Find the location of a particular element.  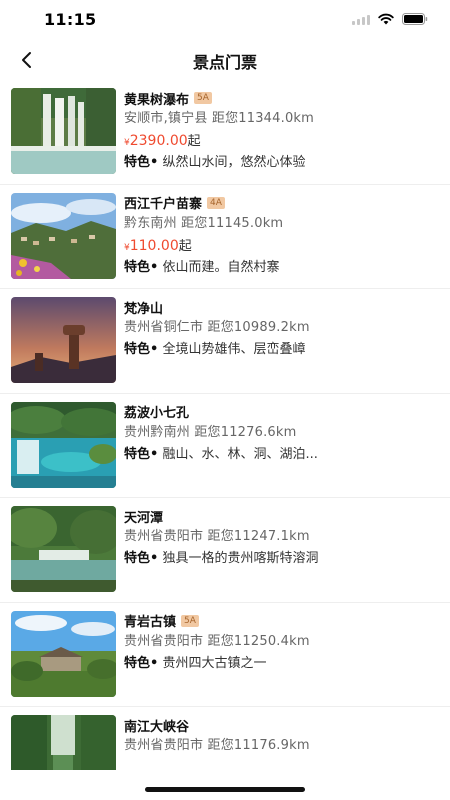

scenic-name: 荔波小七孔 is located at coordinates (157, 413).